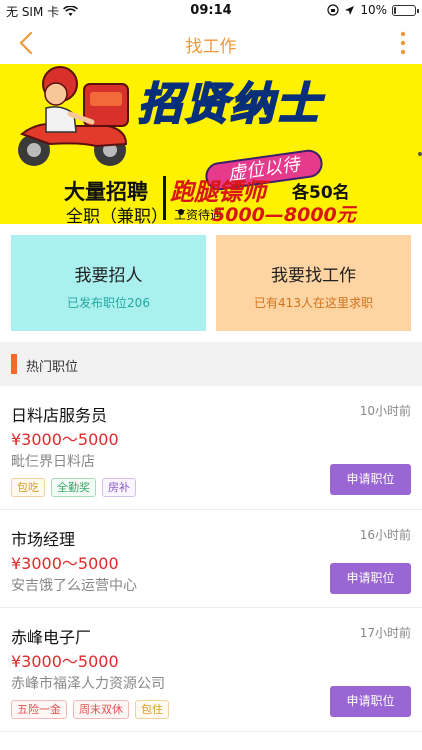 This screenshot has height=750, width=422. What do you see at coordinates (333, 10) in the screenshot?
I see `orientation-lock-icon` at bounding box center [333, 10].